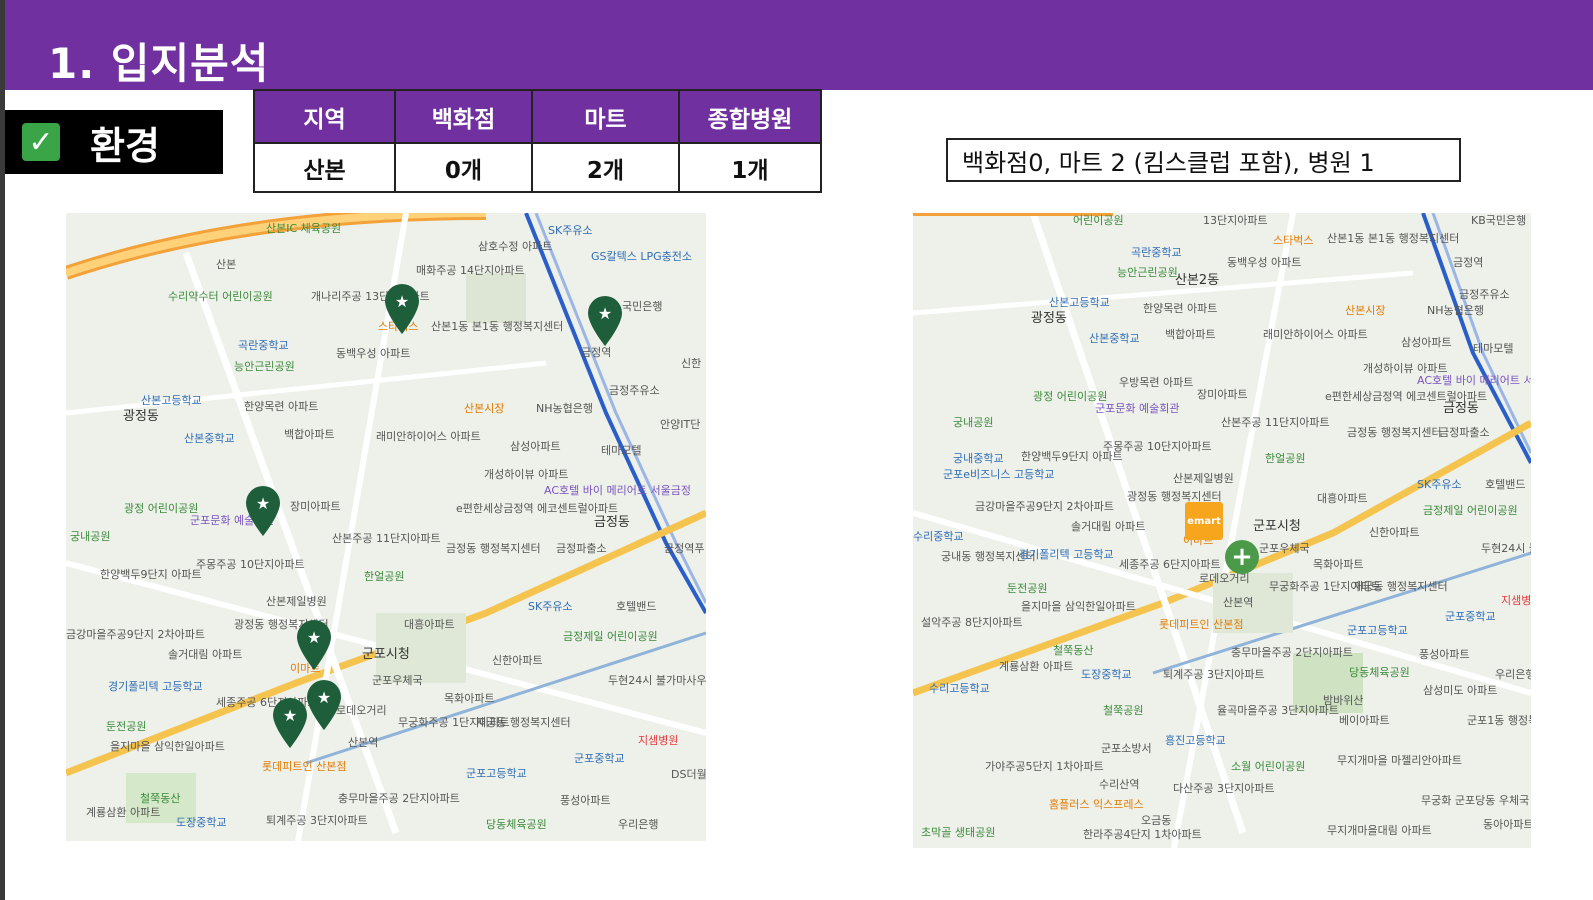 This screenshot has height=900, width=1593. What do you see at coordinates (470, 270) in the screenshot?
I see `map-label: 매화주공 14단지아파트` at bounding box center [470, 270].